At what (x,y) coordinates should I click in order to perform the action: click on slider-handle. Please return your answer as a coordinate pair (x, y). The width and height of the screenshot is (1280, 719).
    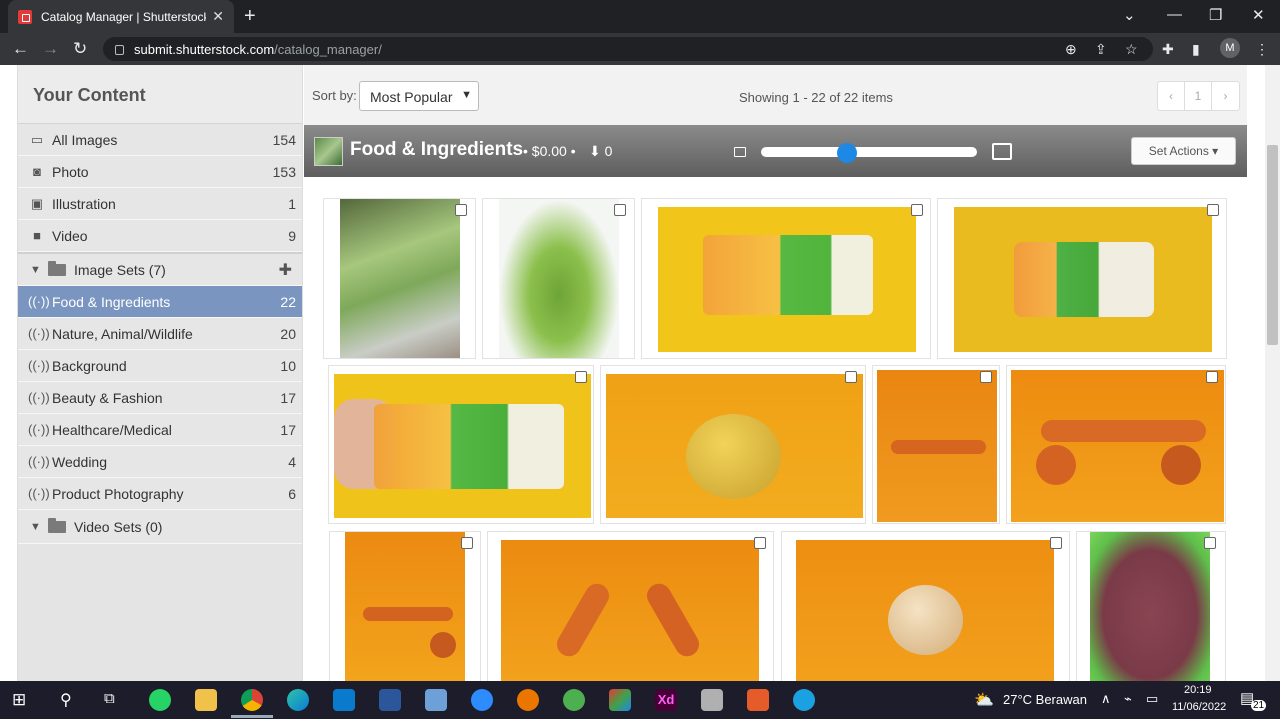
    Looking at the image, I should click on (847, 153).